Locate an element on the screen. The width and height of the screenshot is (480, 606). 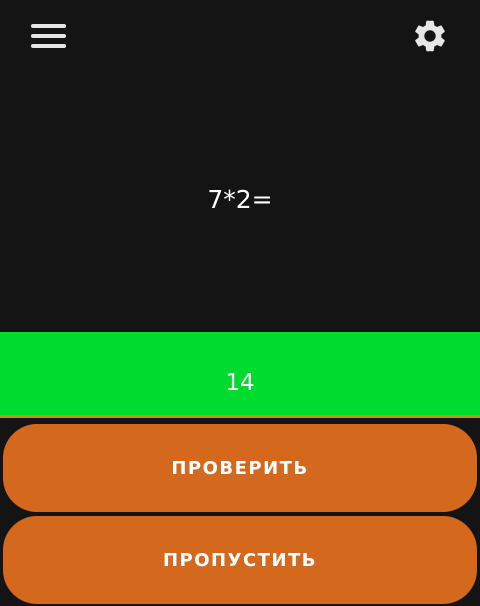
settings-button is located at coordinates (430, 36).